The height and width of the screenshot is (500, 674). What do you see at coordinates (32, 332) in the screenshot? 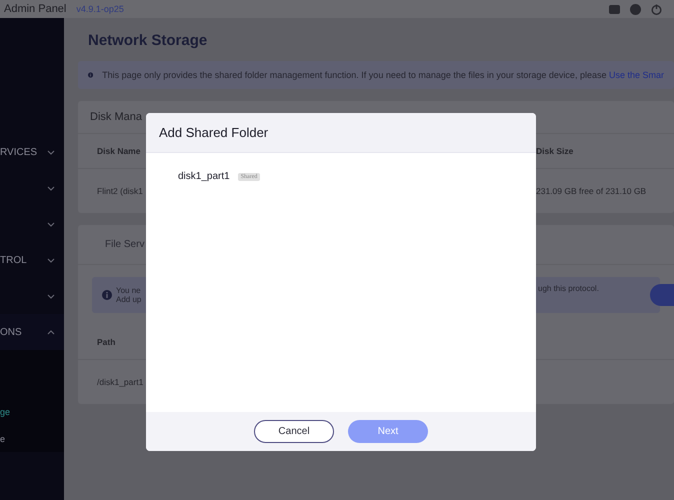
I see `sidebar-item: ONS` at bounding box center [32, 332].